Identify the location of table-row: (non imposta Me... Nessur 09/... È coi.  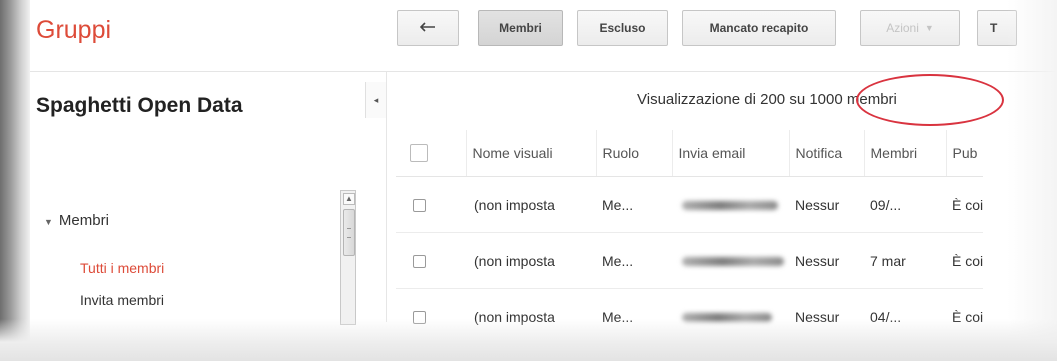
(690, 204).